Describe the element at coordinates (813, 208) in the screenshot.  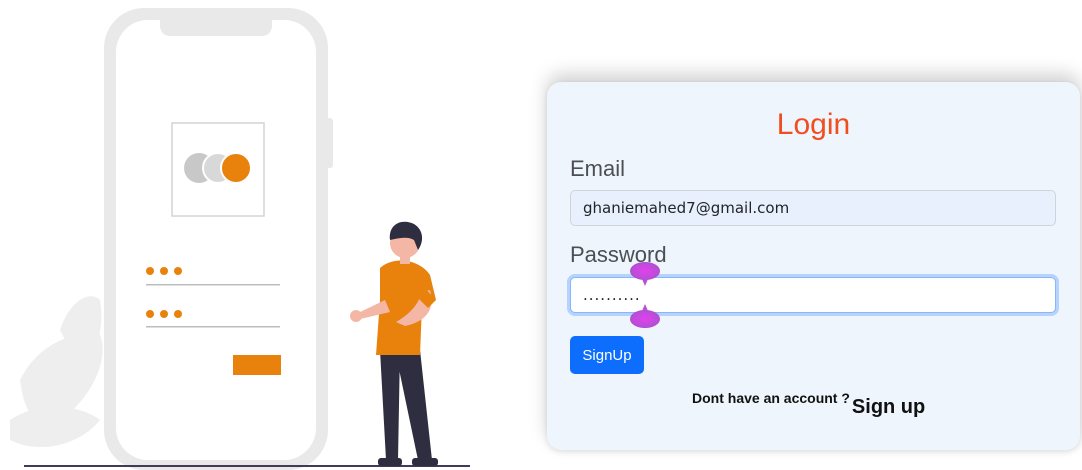
I see `email-field: ghaniemahed7@gmail.com` at that location.